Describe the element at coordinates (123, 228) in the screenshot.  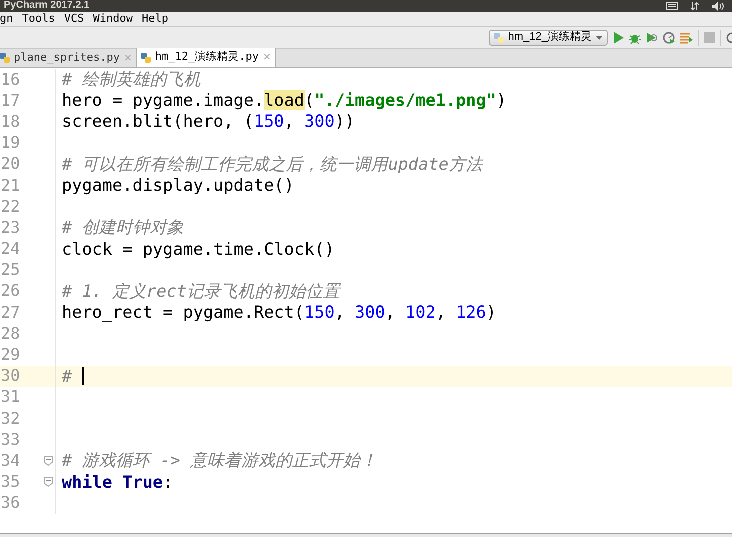
I see `code-comment: # 创建时钟对象` at that location.